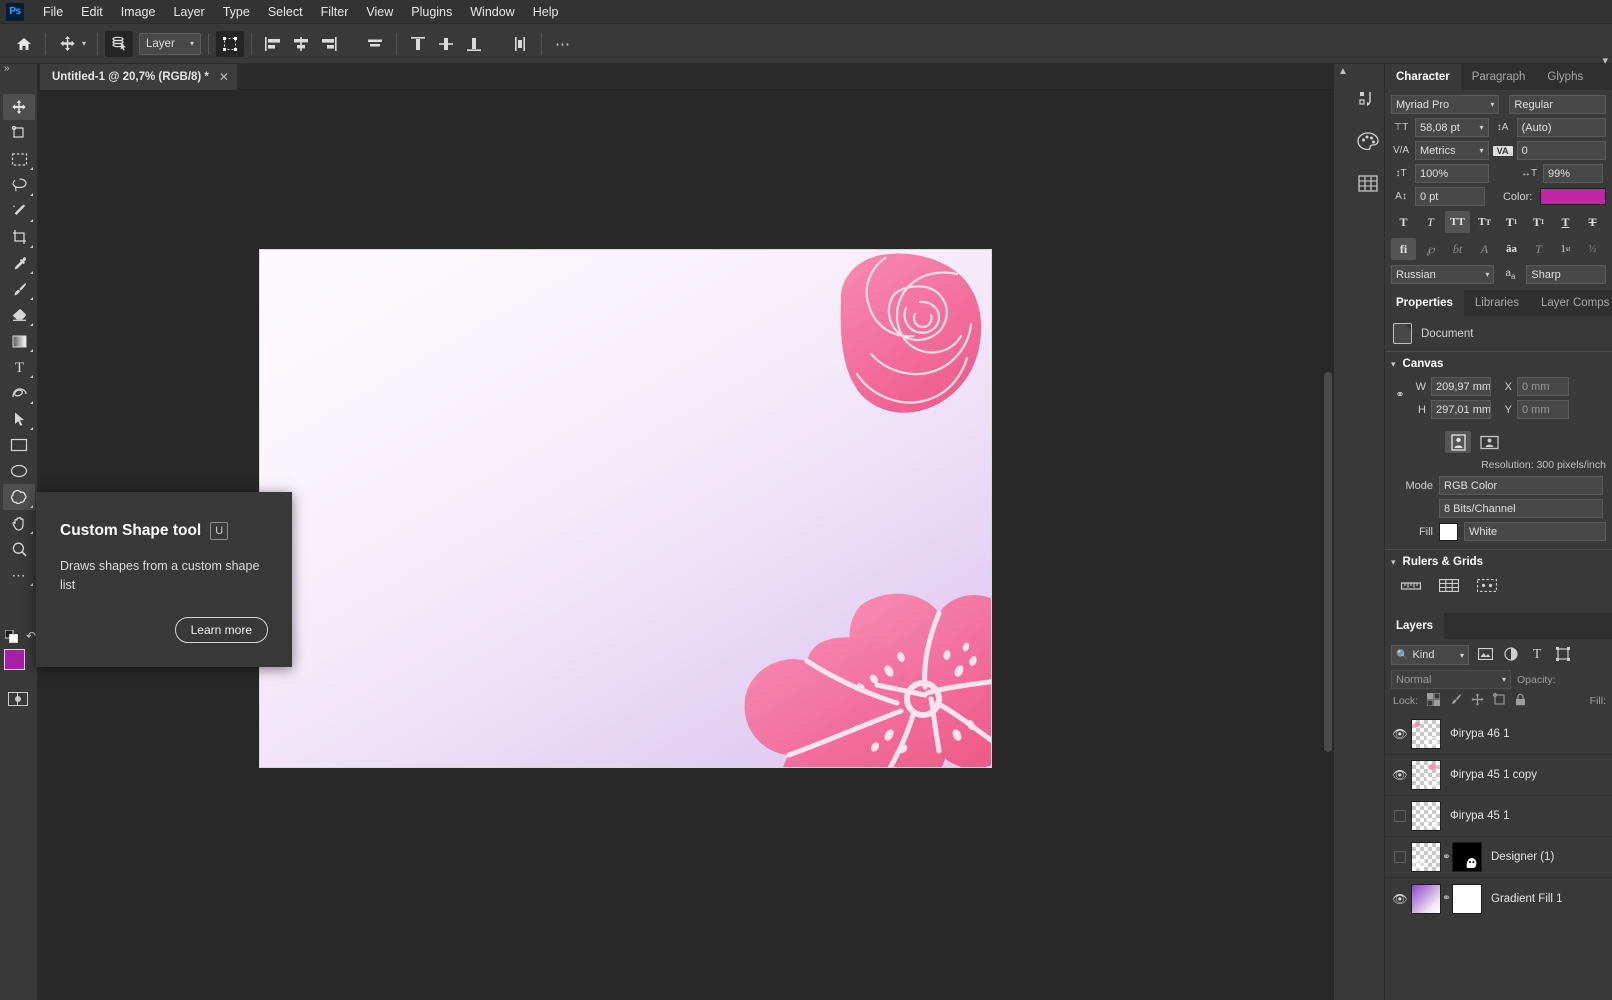 This screenshot has height=1000, width=1612. What do you see at coordinates (1461, 409) in the screenshot?
I see `canvas-height-input: 297,01 mm` at bounding box center [1461, 409].